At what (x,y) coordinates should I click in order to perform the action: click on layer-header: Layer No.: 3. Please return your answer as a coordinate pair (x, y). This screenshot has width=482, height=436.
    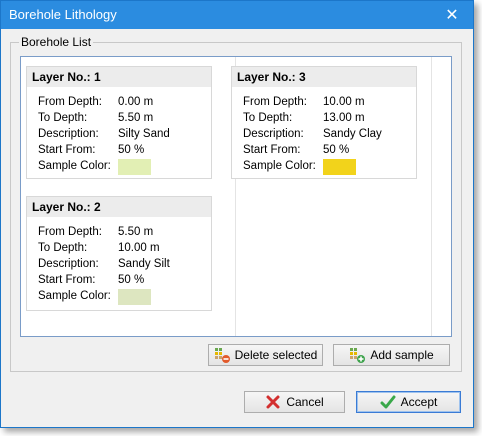
    Looking at the image, I should click on (324, 77).